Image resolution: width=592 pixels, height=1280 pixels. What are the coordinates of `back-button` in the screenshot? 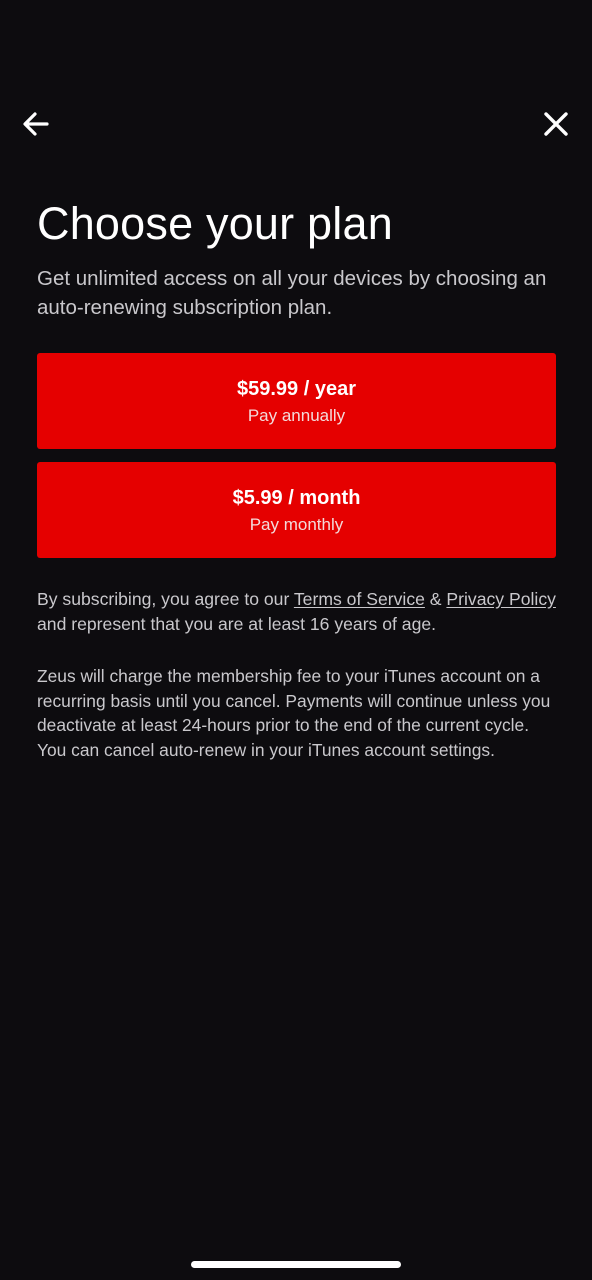 It's located at (36, 124).